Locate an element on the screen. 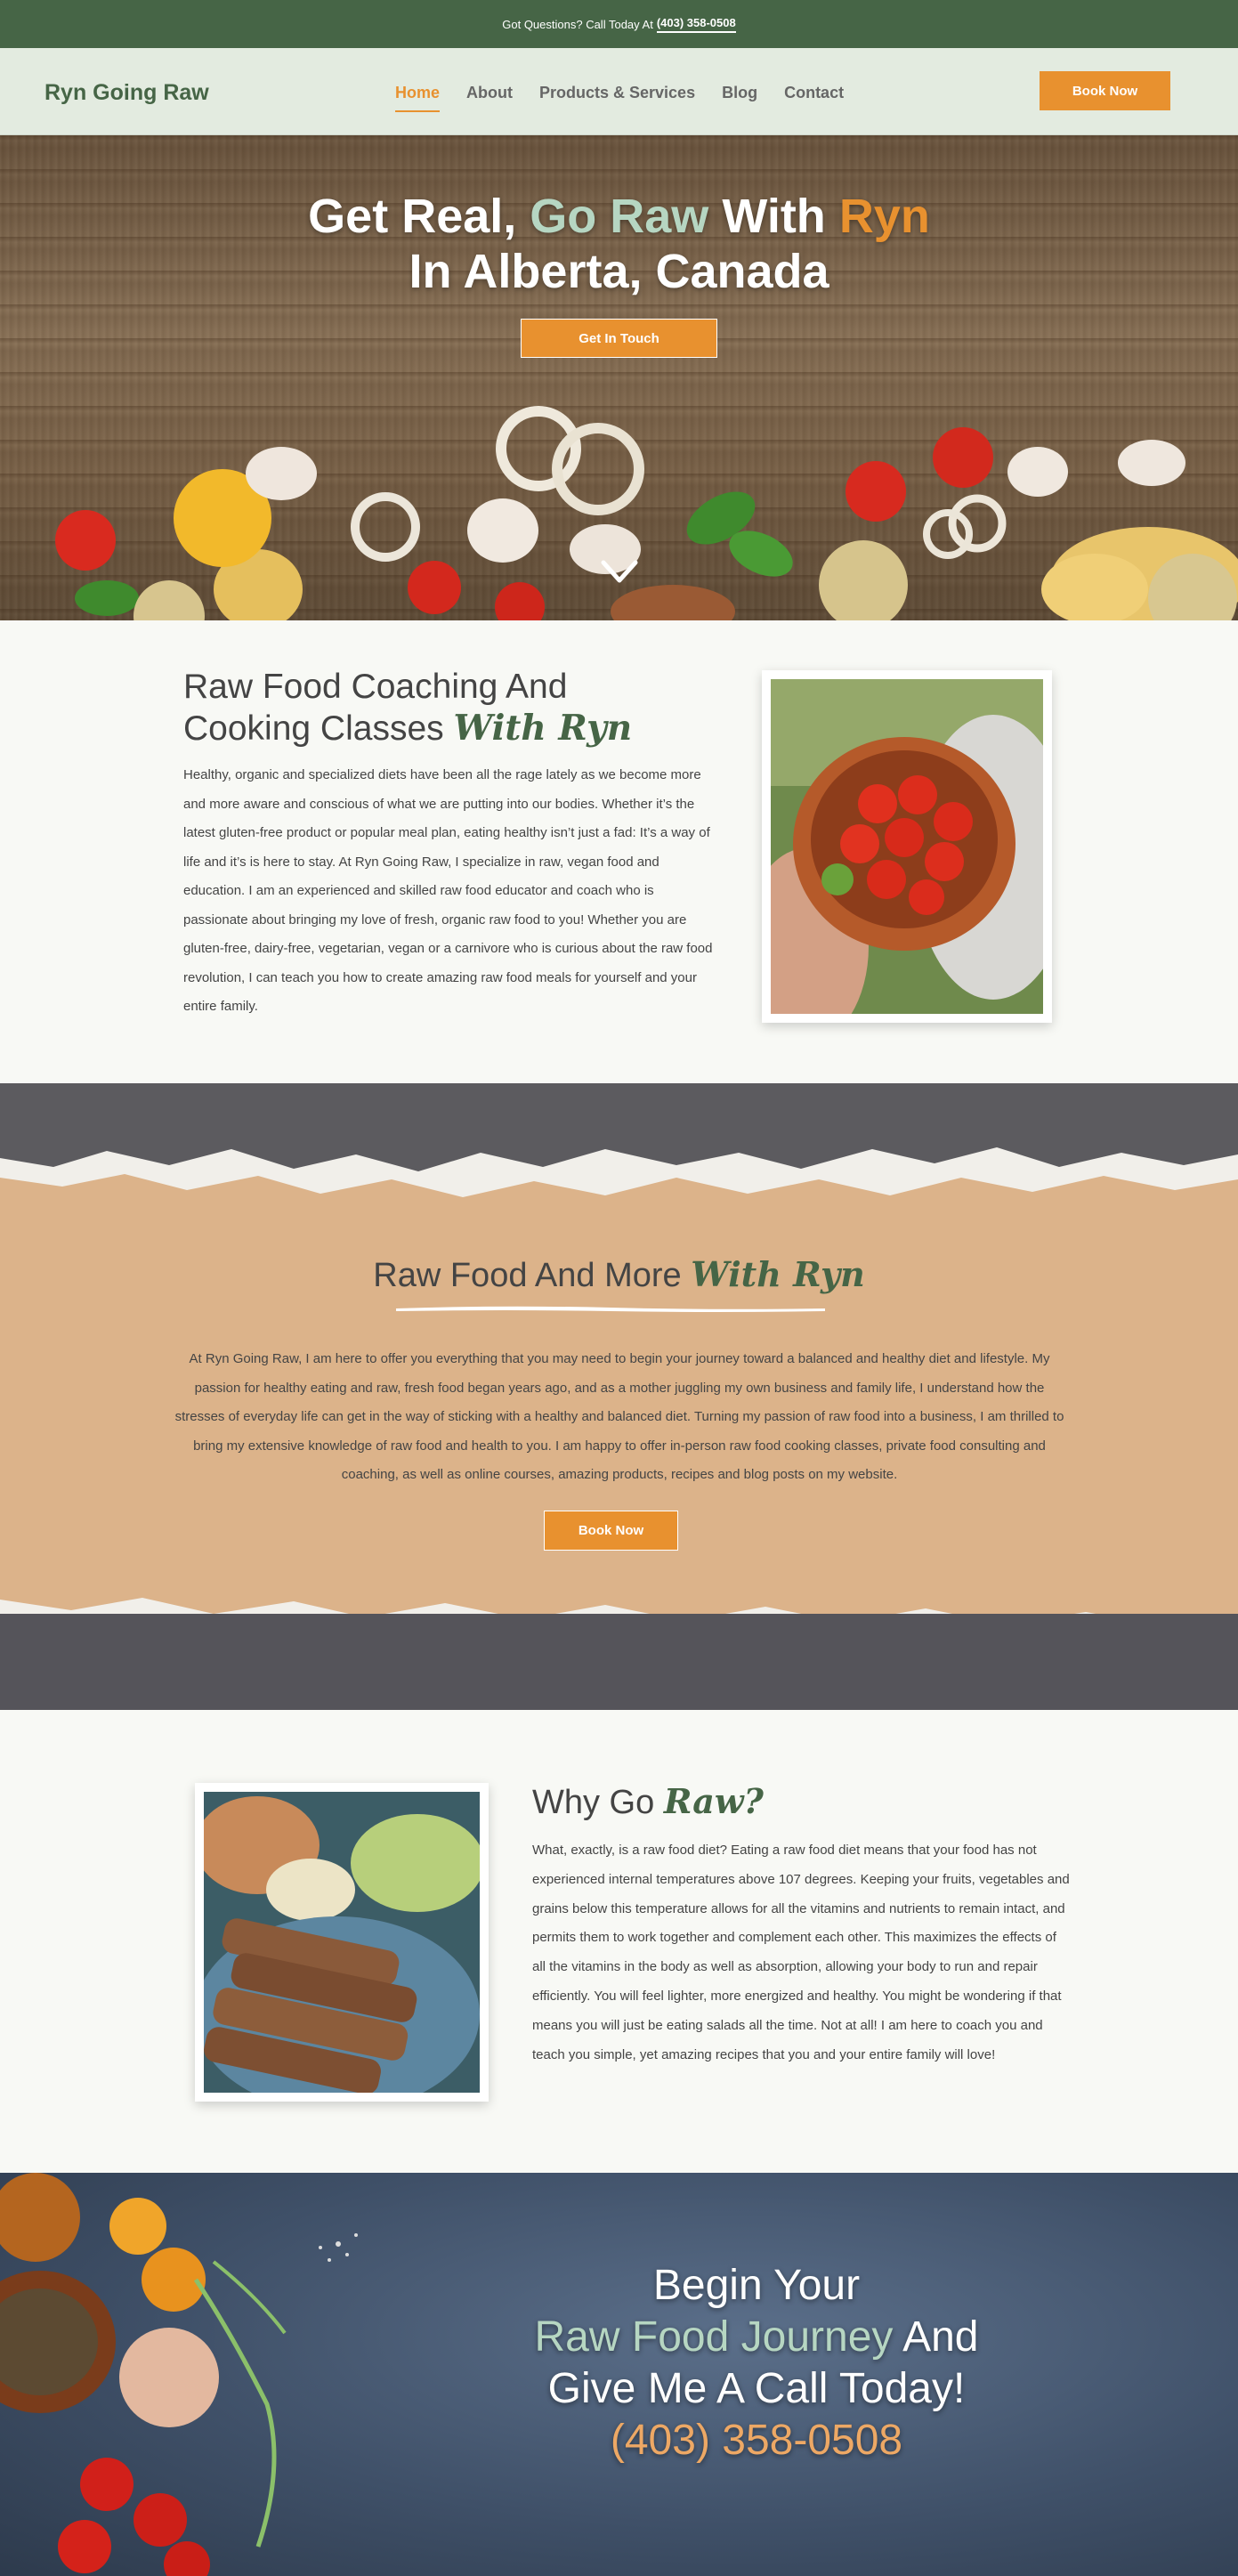  more-book-now-button: Book Now is located at coordinates (611, 1531).